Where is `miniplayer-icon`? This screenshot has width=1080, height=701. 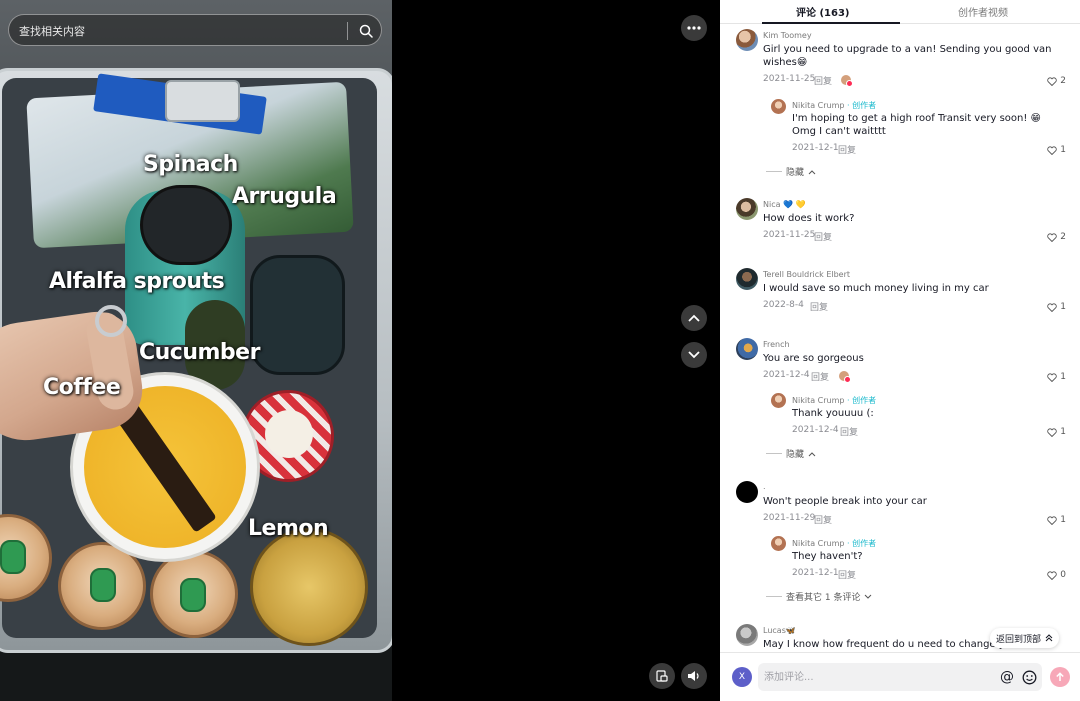
miniplayer-icon is located at coordinates (662, 676).